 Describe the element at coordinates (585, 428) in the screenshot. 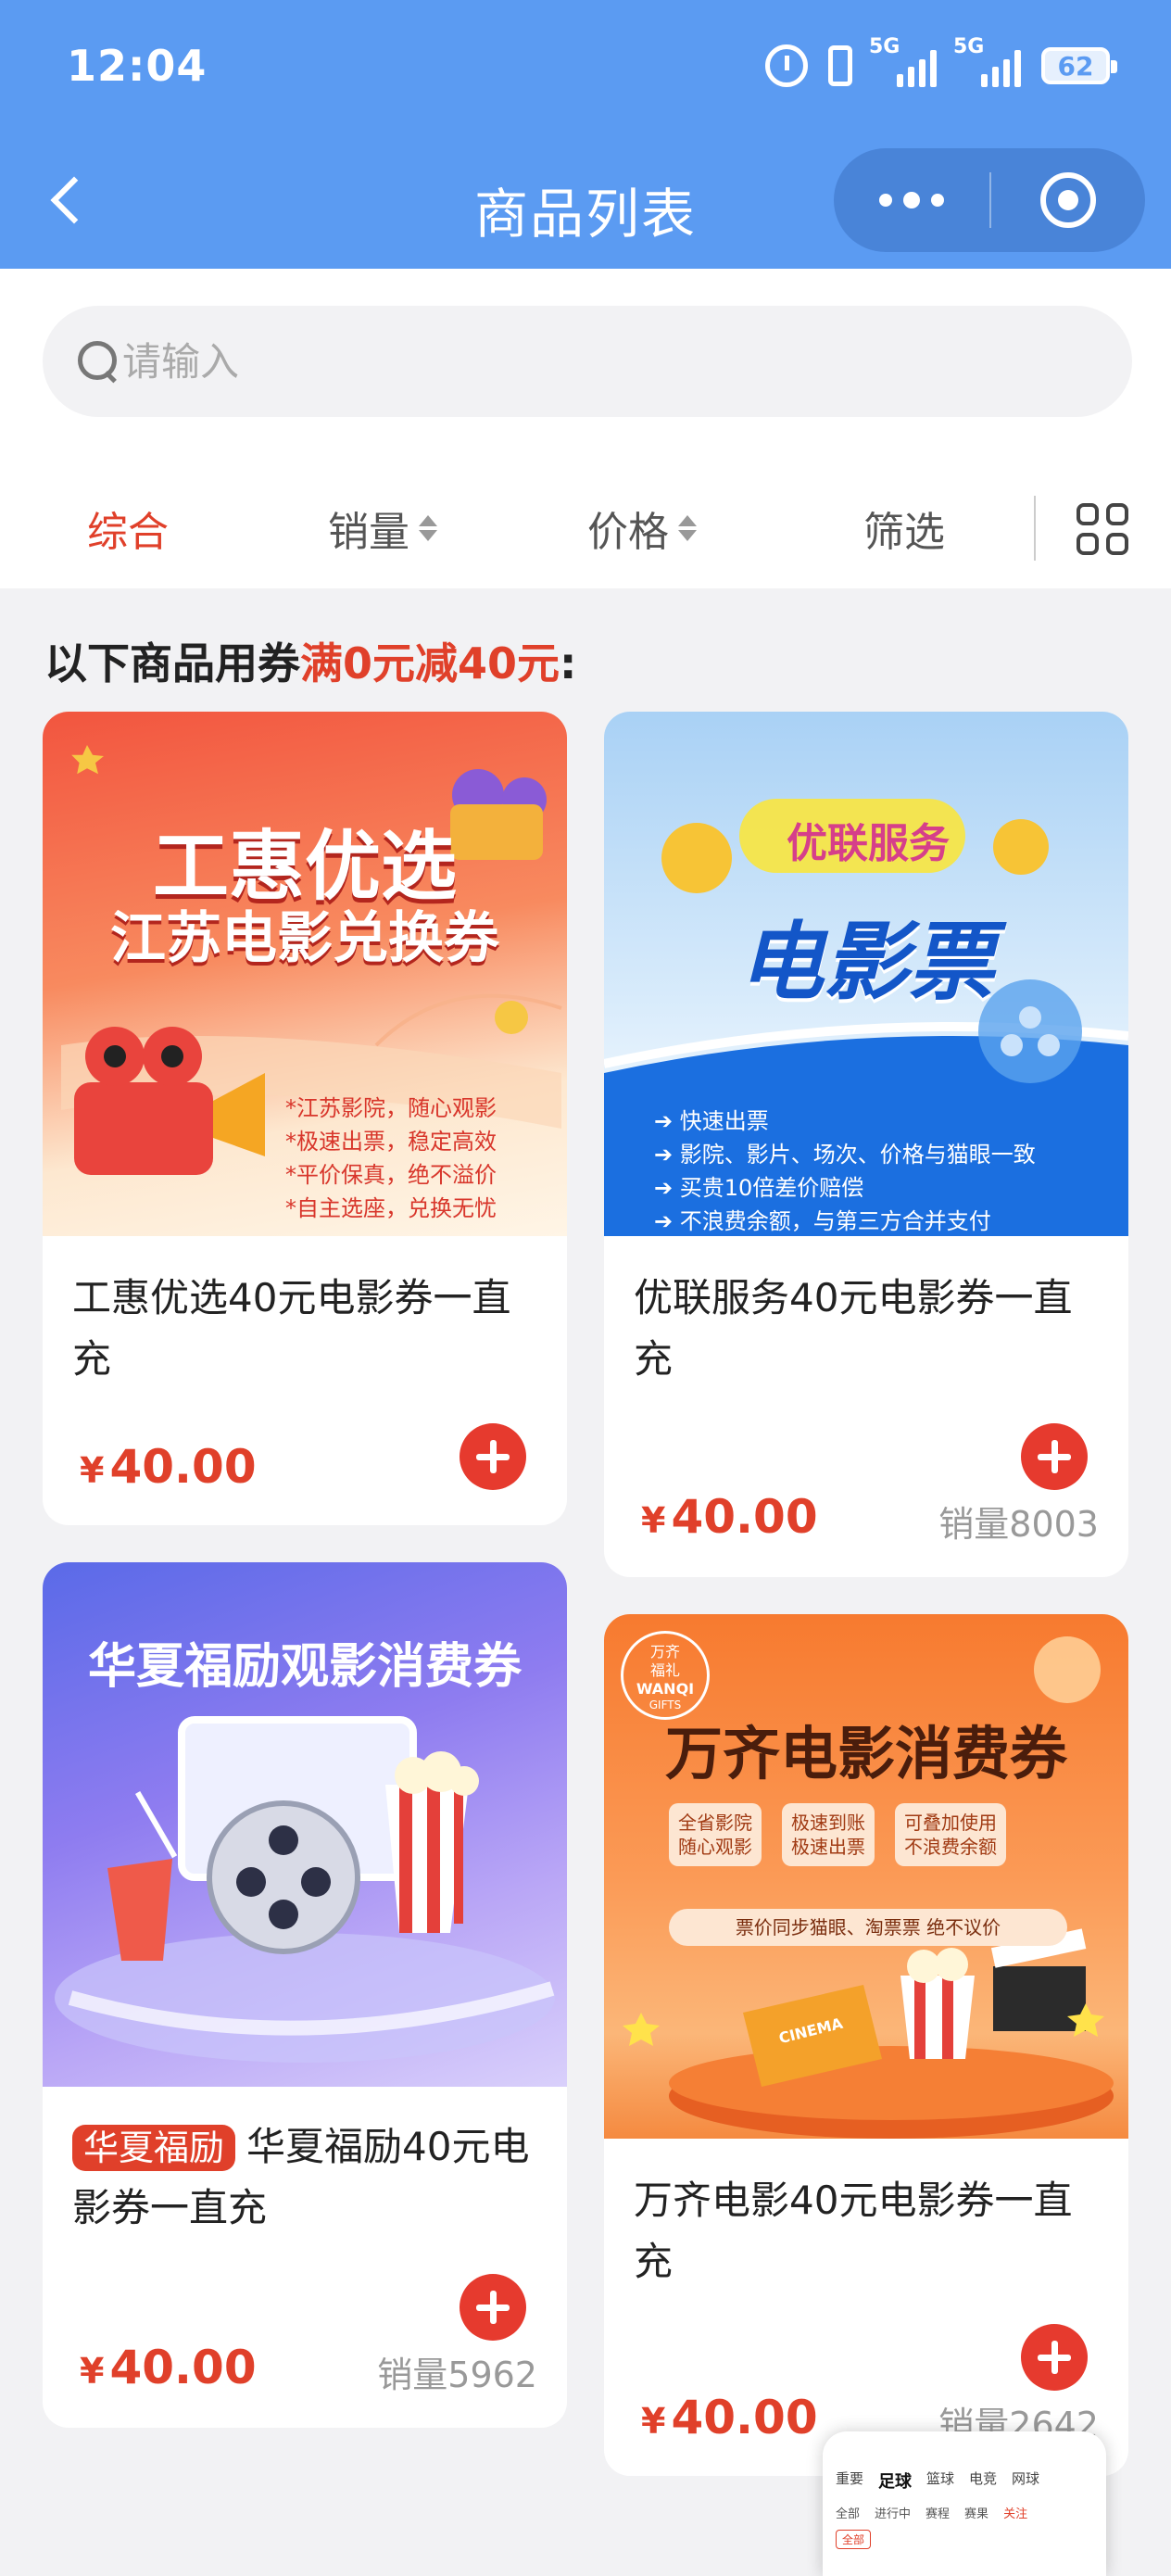

I see `filter-area: 综合 销量 价格 筛选` at that location.